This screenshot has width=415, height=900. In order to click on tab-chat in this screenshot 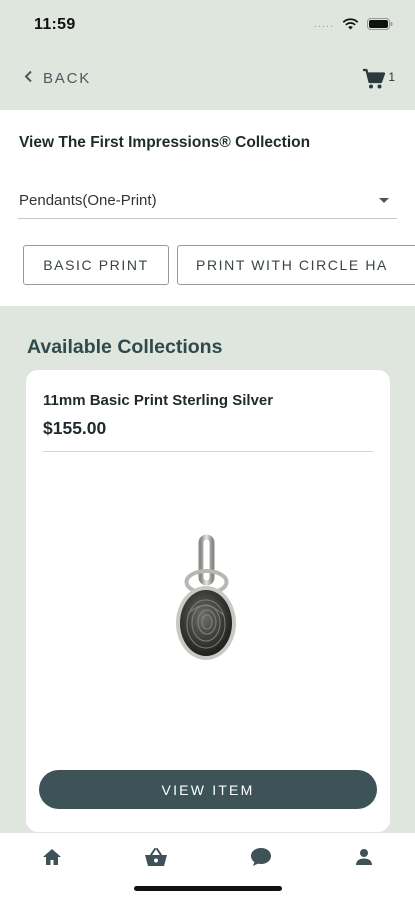, I will do `click(261, 859)`.